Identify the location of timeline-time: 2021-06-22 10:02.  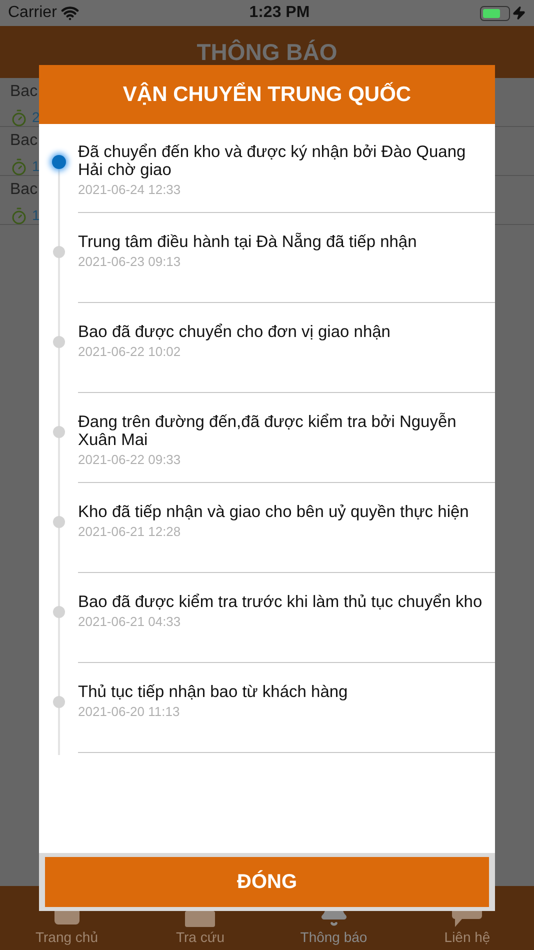
(130, 352).